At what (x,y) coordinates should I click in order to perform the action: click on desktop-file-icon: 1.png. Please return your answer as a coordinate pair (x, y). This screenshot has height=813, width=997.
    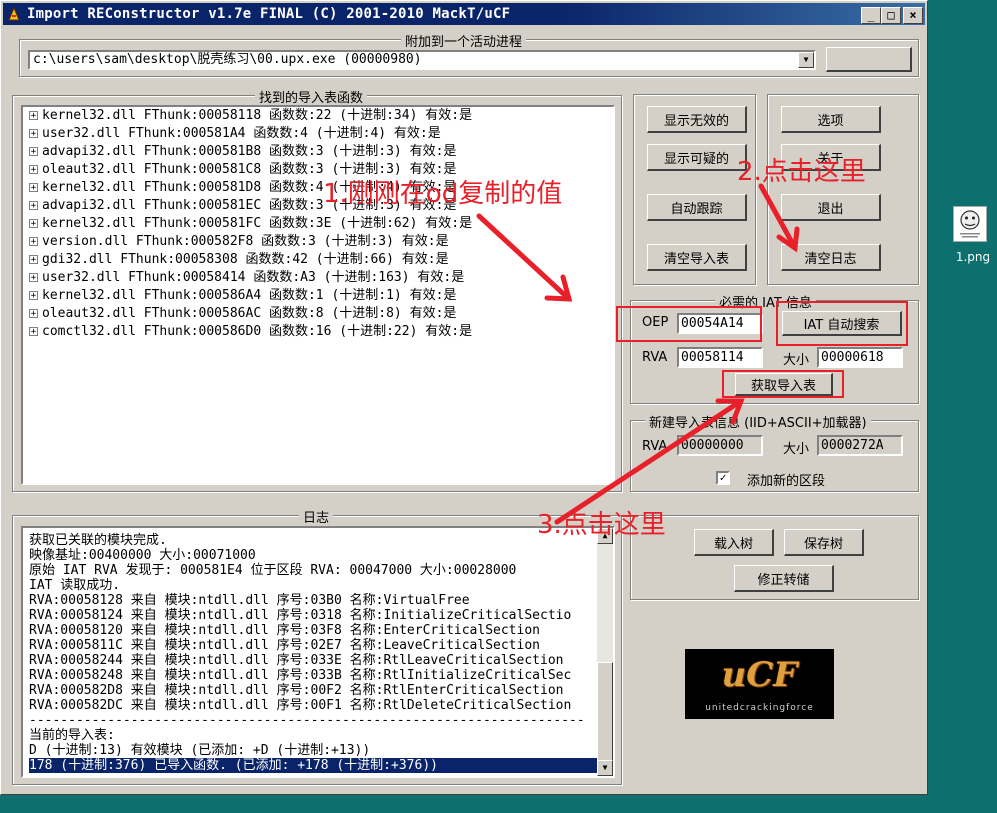
    Looking at the image, I should click on (970, 236).